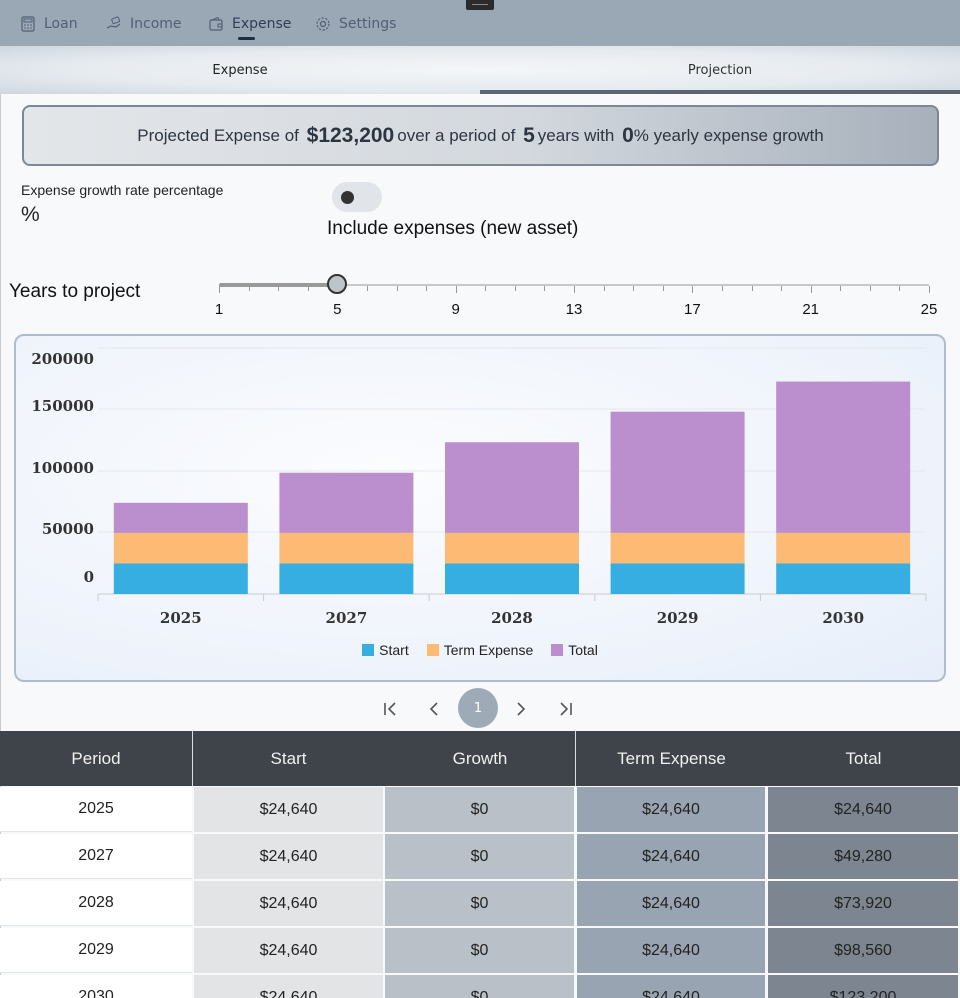 This screenshot has width=960, height=998. Describe the element at coordinates (122, 190) in the screenshot. I see `growth-rate-label: Expense growth rate percentage` at that location.